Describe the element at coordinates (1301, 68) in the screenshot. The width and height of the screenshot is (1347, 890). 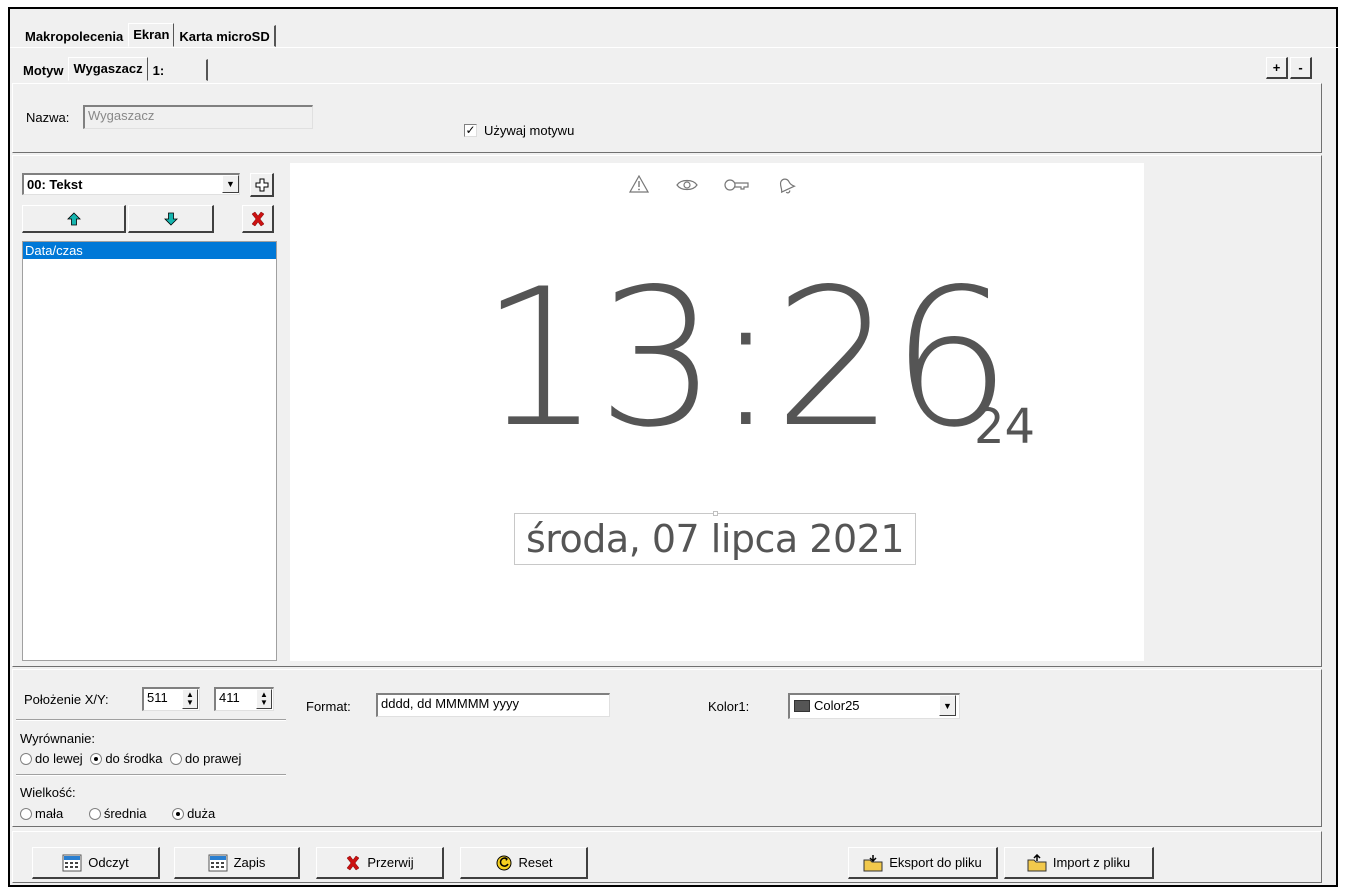
I see `remove-tab-button: -` at that location.